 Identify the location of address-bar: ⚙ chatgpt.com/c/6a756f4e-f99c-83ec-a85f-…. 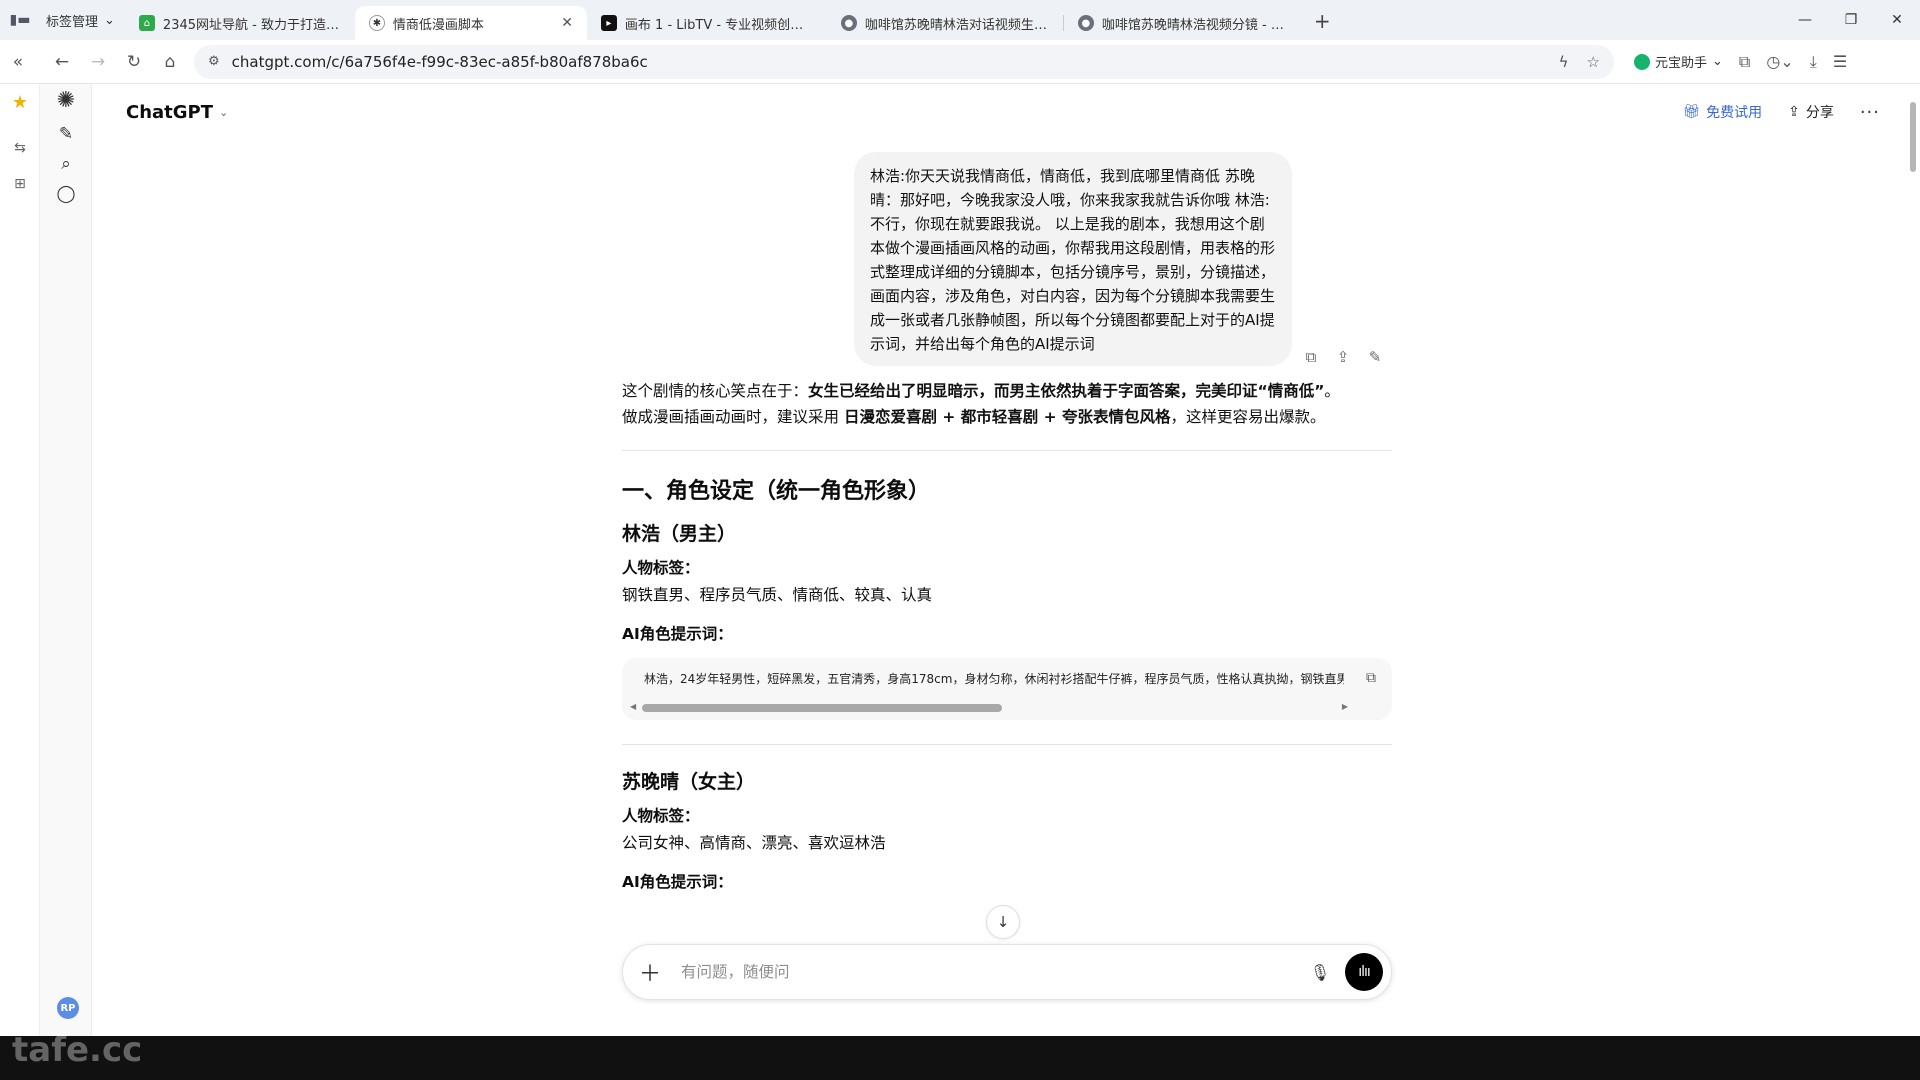
(904, 61).